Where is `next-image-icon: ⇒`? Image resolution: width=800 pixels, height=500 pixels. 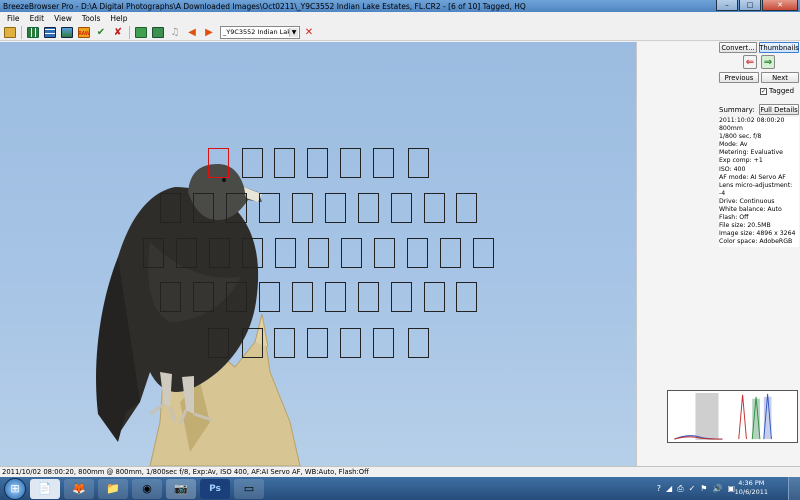 next-image-icon: ⇒ is located at coordinates (768, 62).